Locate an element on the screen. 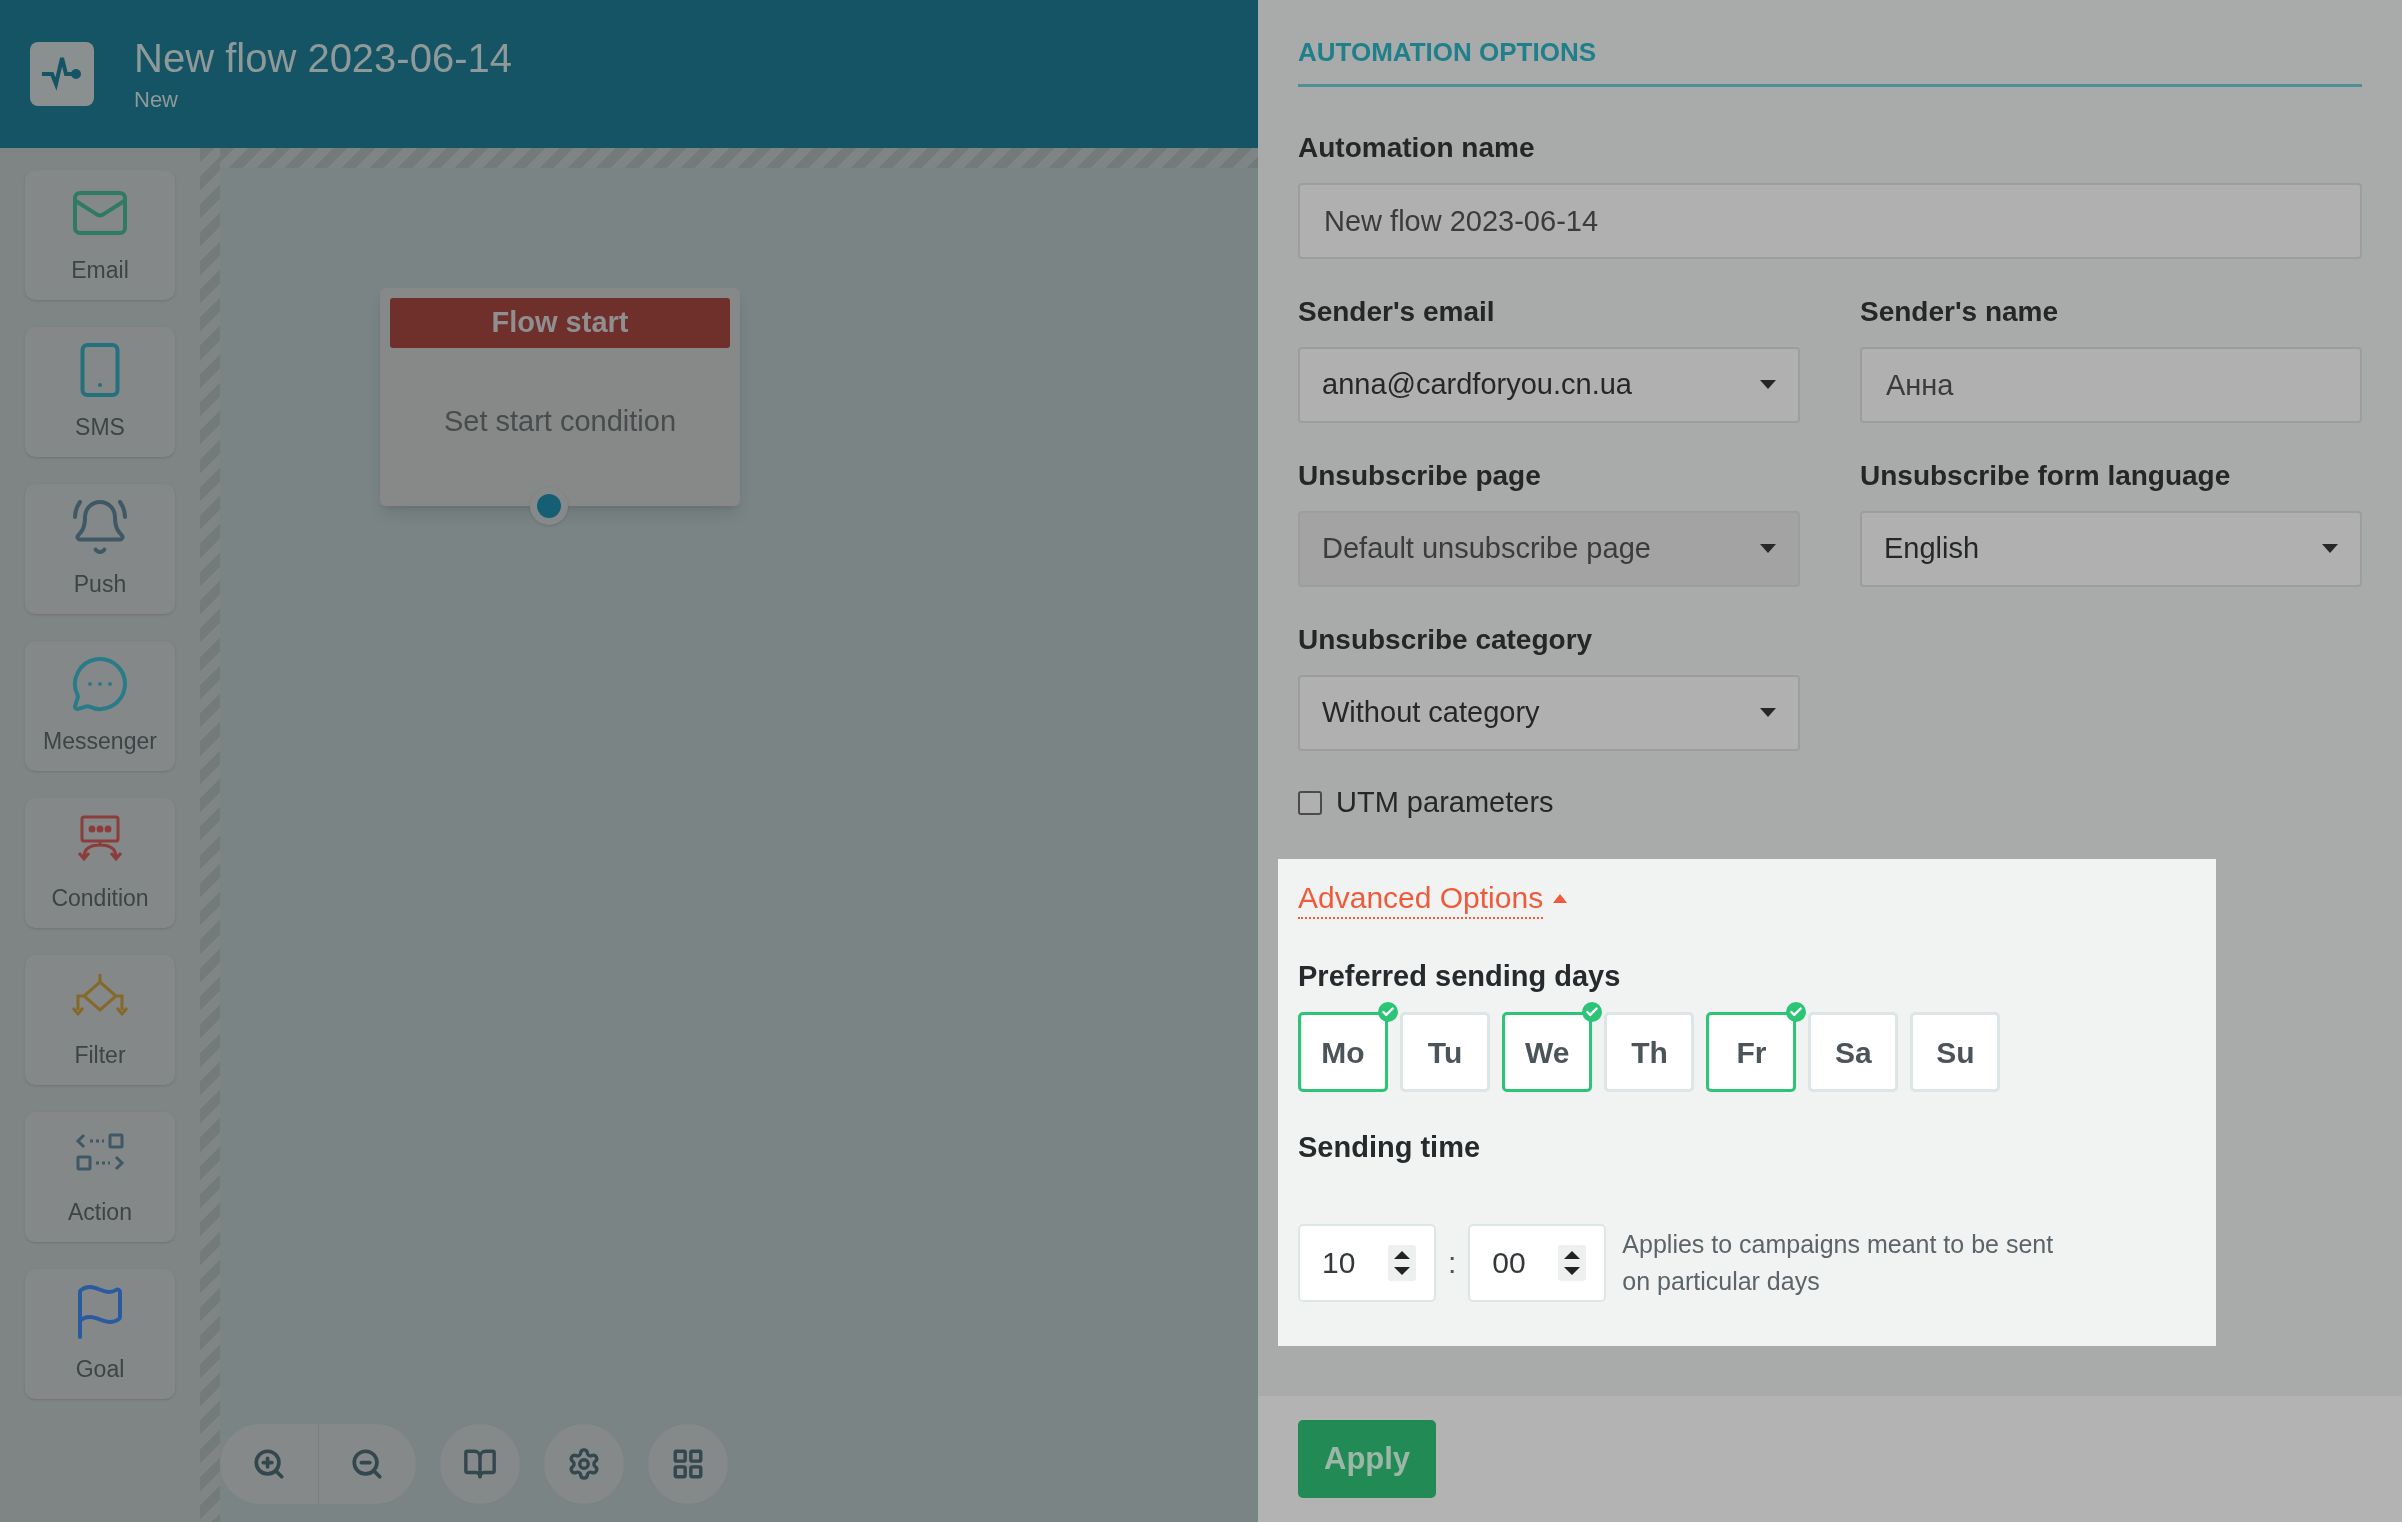 The height and width of the screenshot is (1522, 2402). time-label: Sending time is located at coordinates (1390, 1147).